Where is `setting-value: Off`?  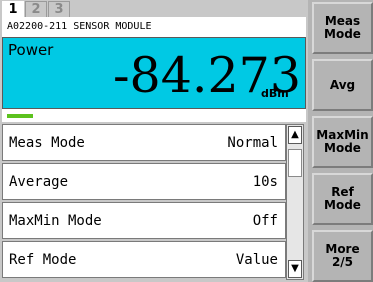
setting-value: Off is located at coordinates (265, 221).